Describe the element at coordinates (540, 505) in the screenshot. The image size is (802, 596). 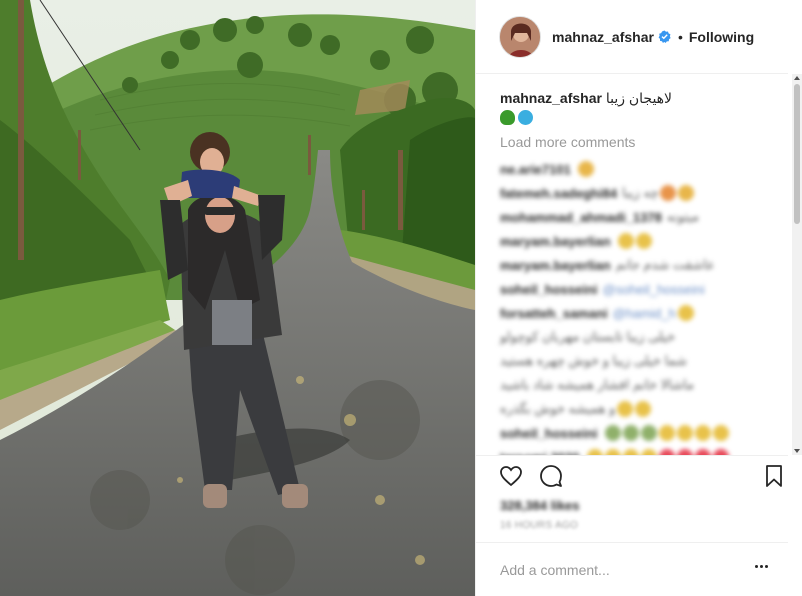
I see `likes-count: 328,384 likes` at that location.